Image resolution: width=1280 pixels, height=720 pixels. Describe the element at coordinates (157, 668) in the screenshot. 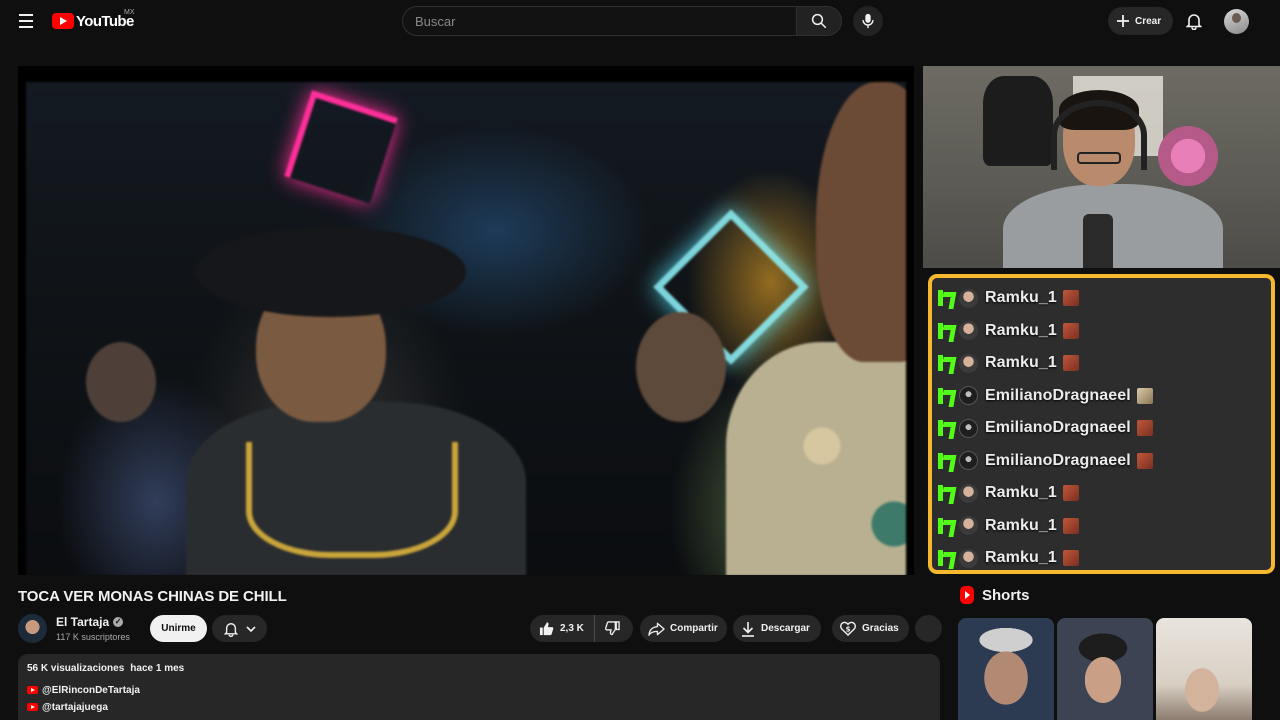

I see `upload-date: hace 1 mes` at that location.